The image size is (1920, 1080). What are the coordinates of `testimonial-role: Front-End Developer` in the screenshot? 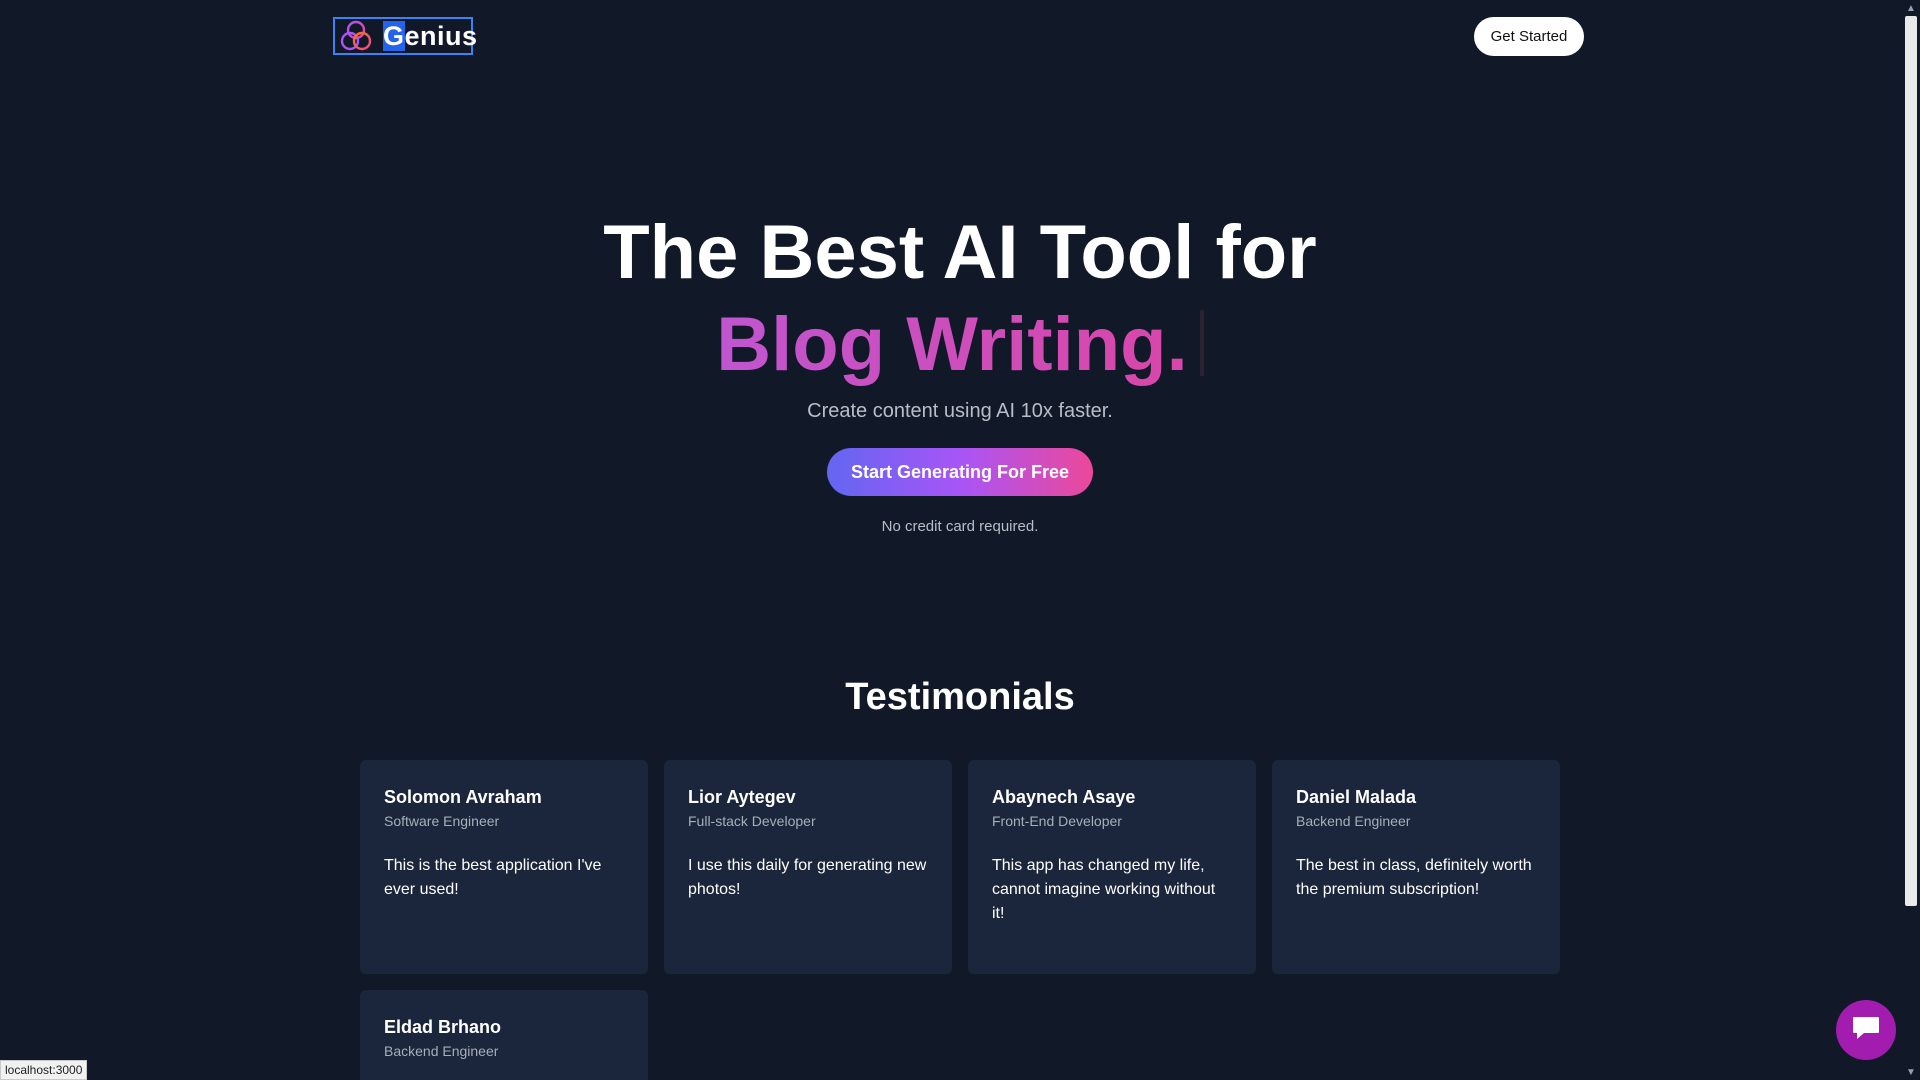 It's located at (1057, 821).